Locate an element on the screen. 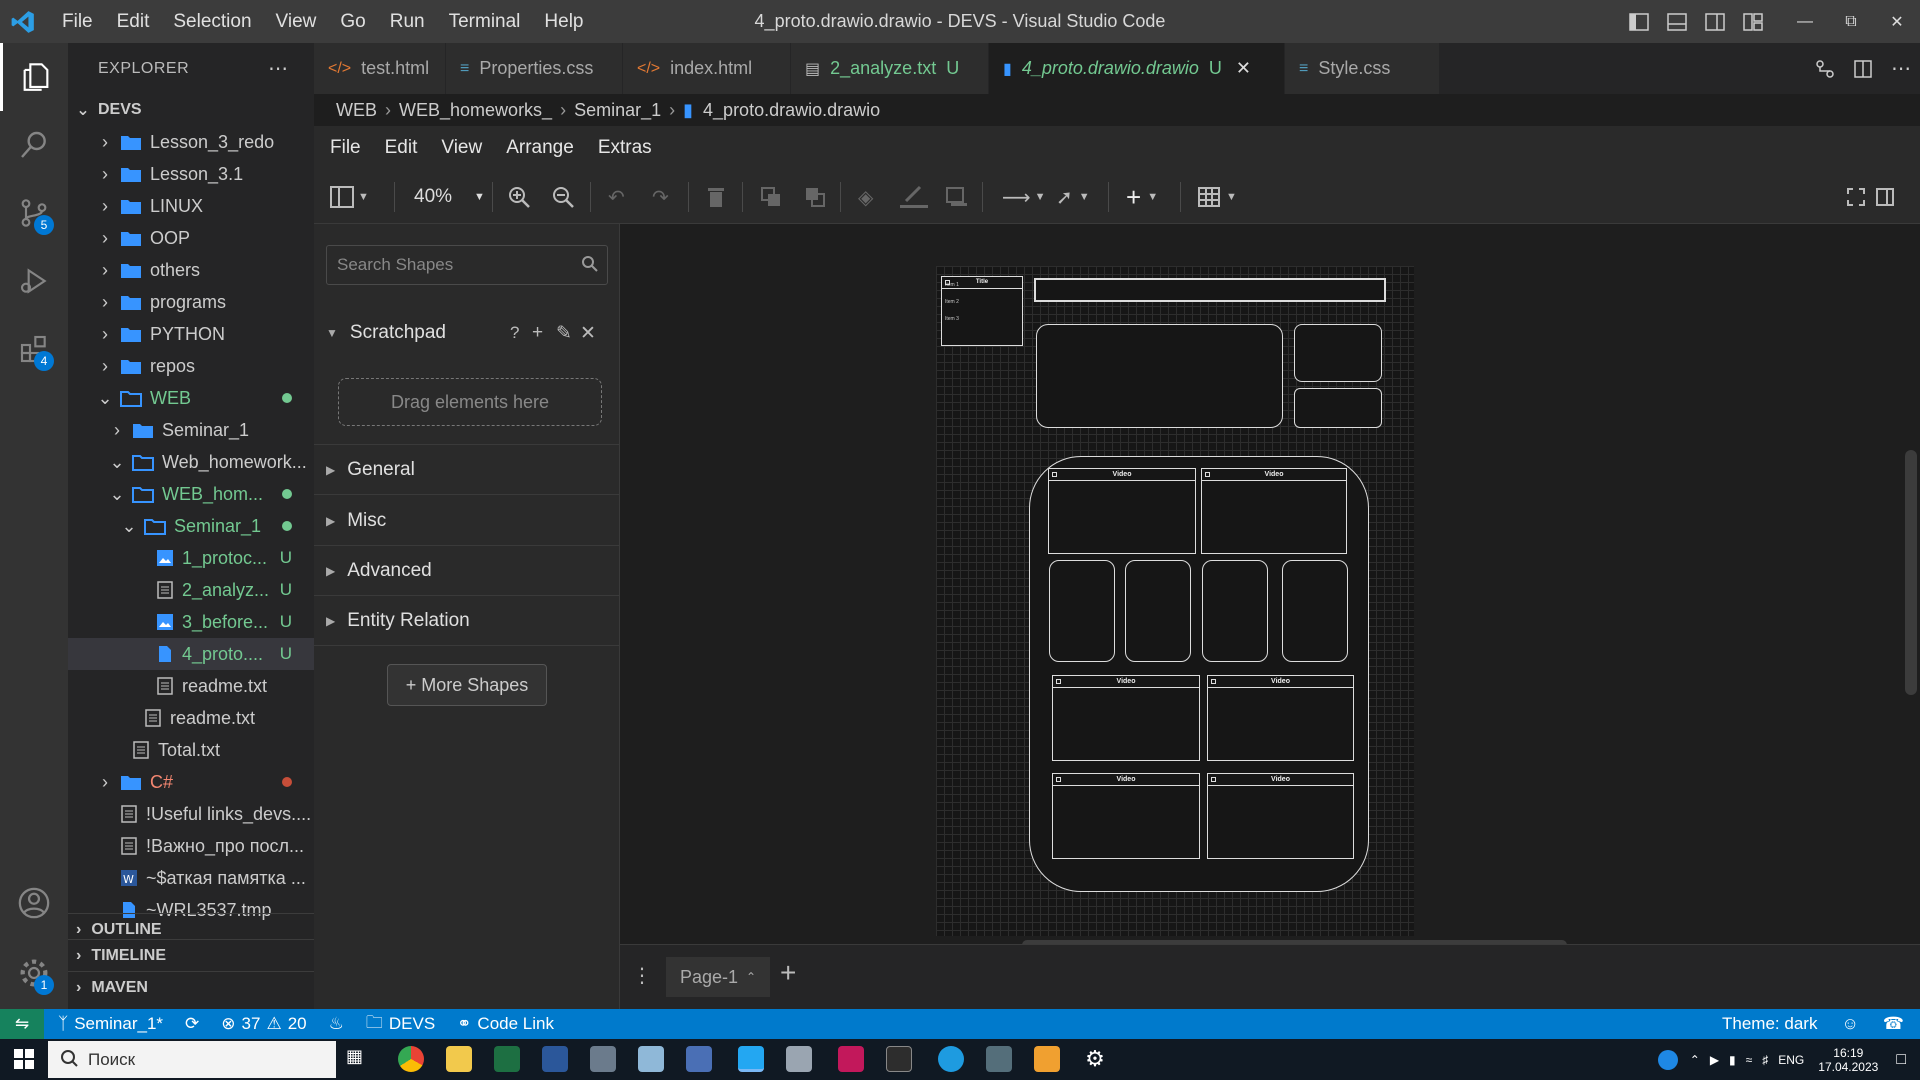  more-shapes-button: + More Shapes is located at coordinates (467, 685).